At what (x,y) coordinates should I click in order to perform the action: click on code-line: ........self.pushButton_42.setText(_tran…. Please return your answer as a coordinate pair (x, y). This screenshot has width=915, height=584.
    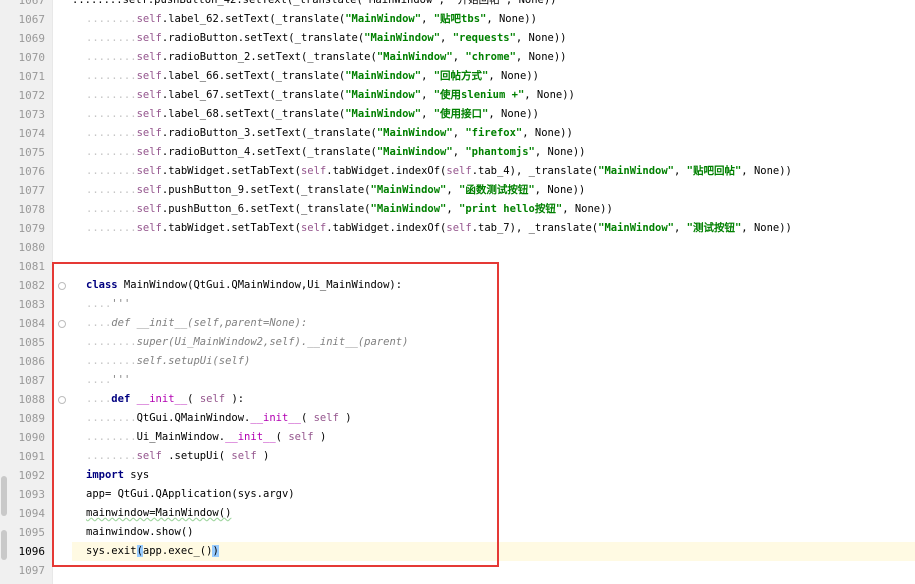
    Looking at the image, I should click on (314, 3).